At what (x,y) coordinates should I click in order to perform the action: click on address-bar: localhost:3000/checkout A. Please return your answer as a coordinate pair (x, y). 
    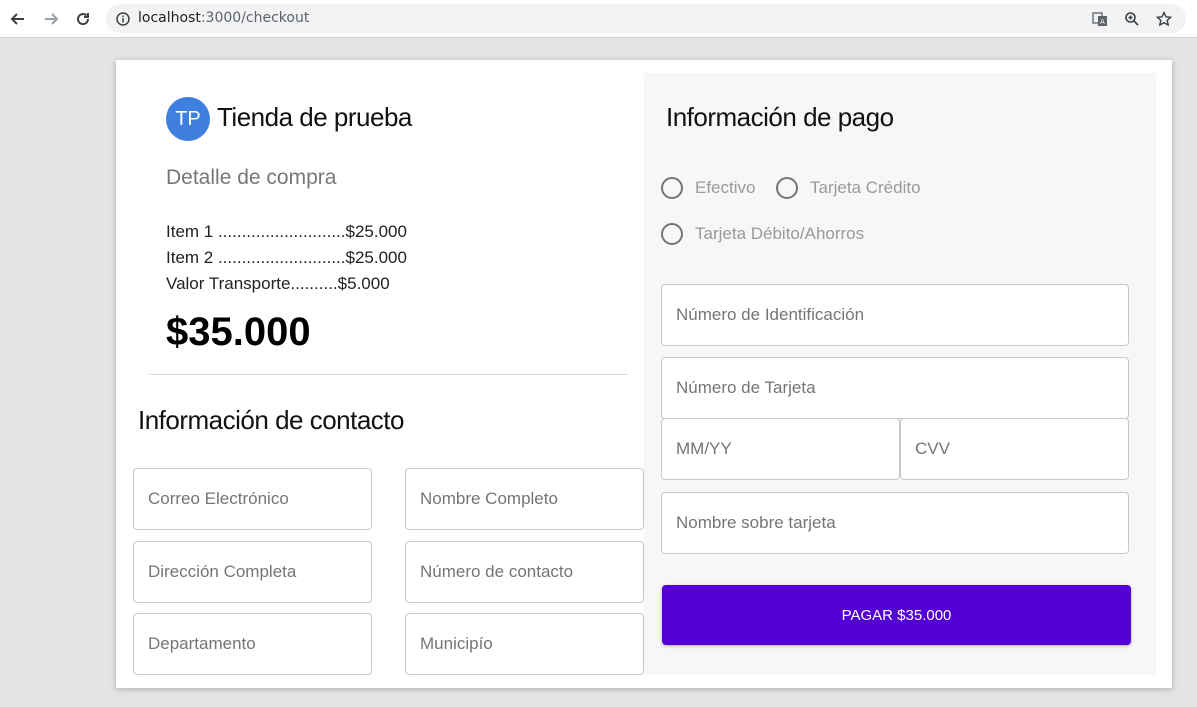
    Looking at the image, I should click on (646, 18).